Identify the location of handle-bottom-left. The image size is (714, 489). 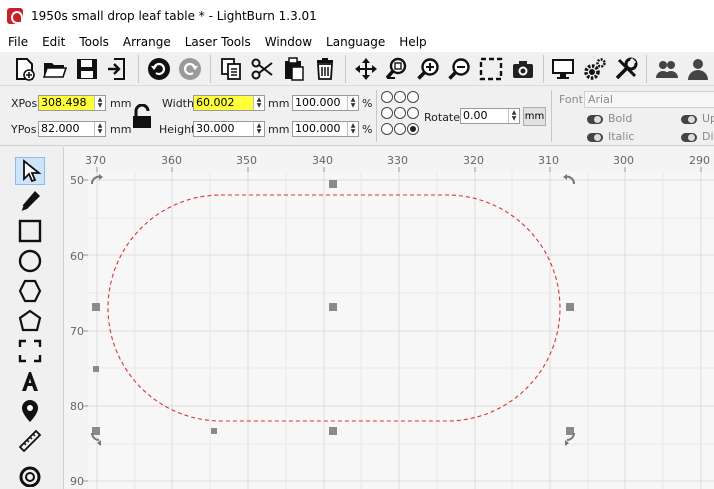
(96, 431).